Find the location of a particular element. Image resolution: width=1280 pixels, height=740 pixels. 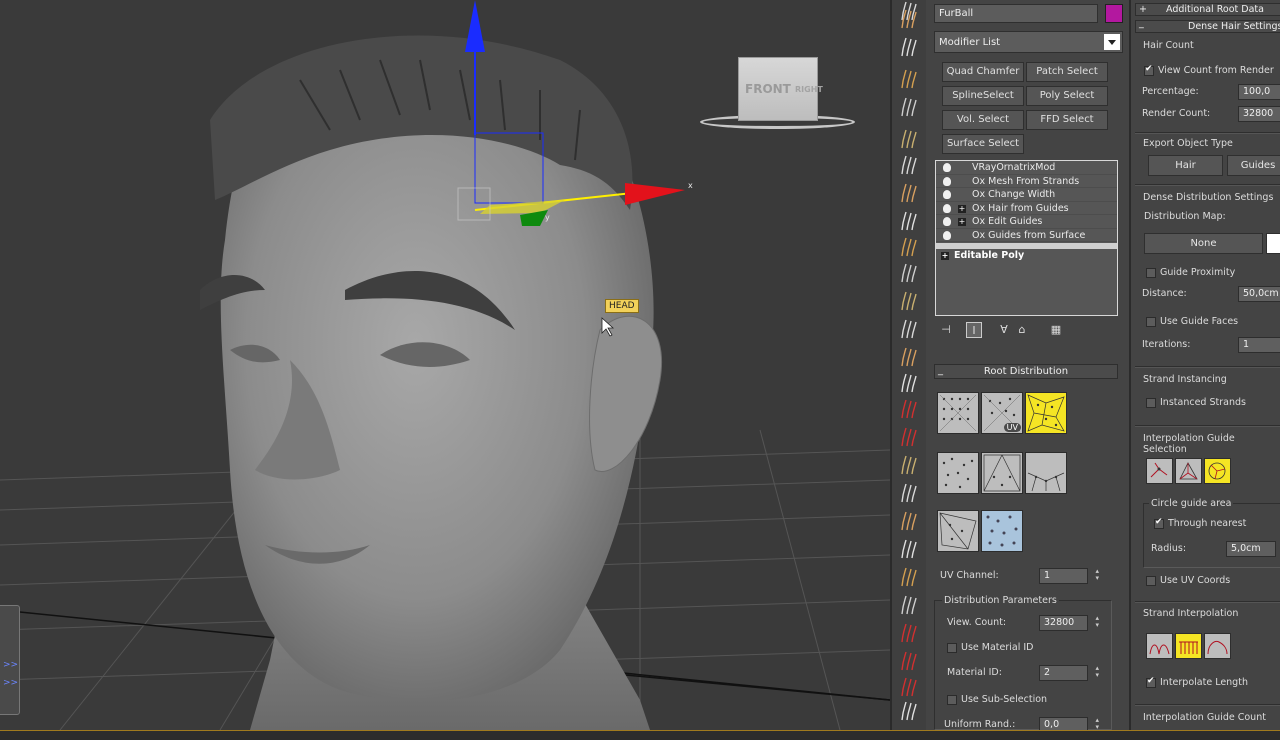

dropdown-arrow-icon is located at coordinates (1112, 42).